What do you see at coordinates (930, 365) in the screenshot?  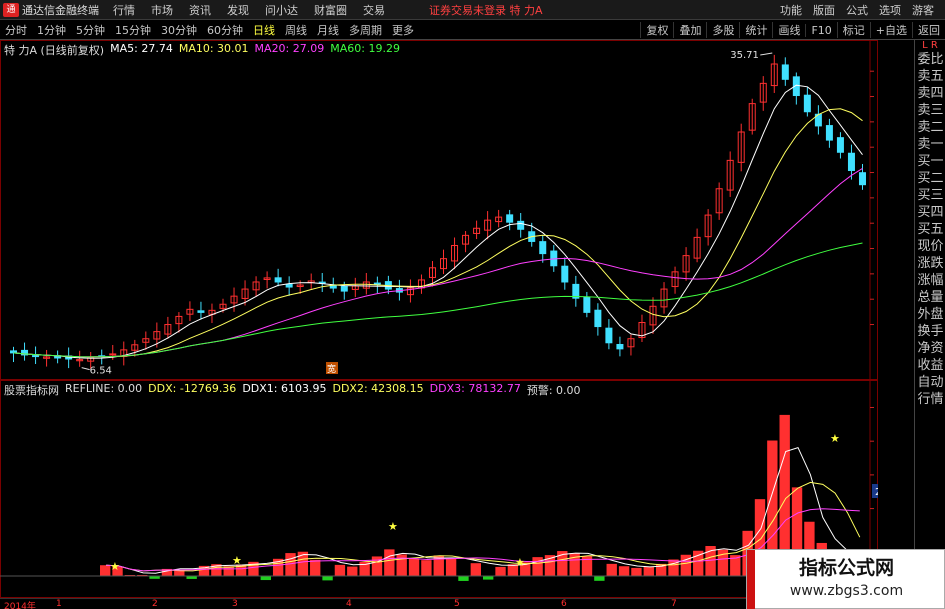 I see `side-item-18: 收益` at bounding box center [930, 365].